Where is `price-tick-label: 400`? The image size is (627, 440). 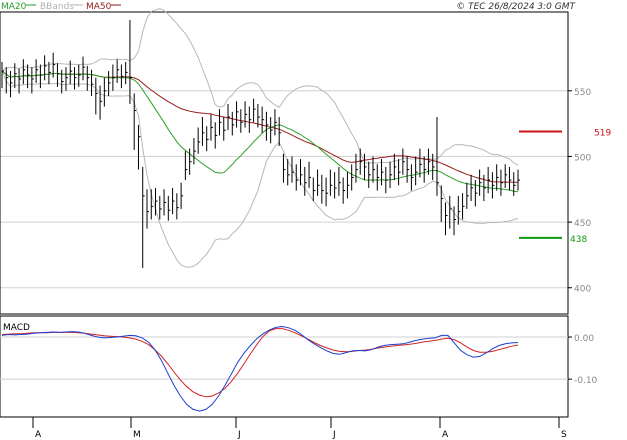
price-tick-label: 400 is located at coordinates (582, 290).